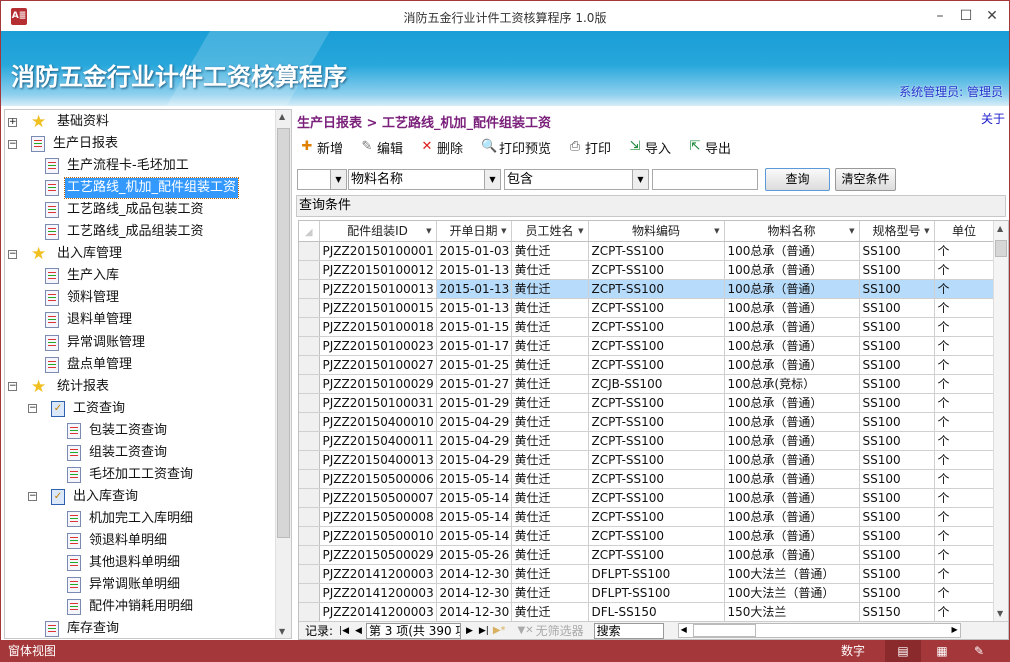 The image size is (1010, 662). I want to click on table-cell: PJZZ20150500006, so click(378, 479).